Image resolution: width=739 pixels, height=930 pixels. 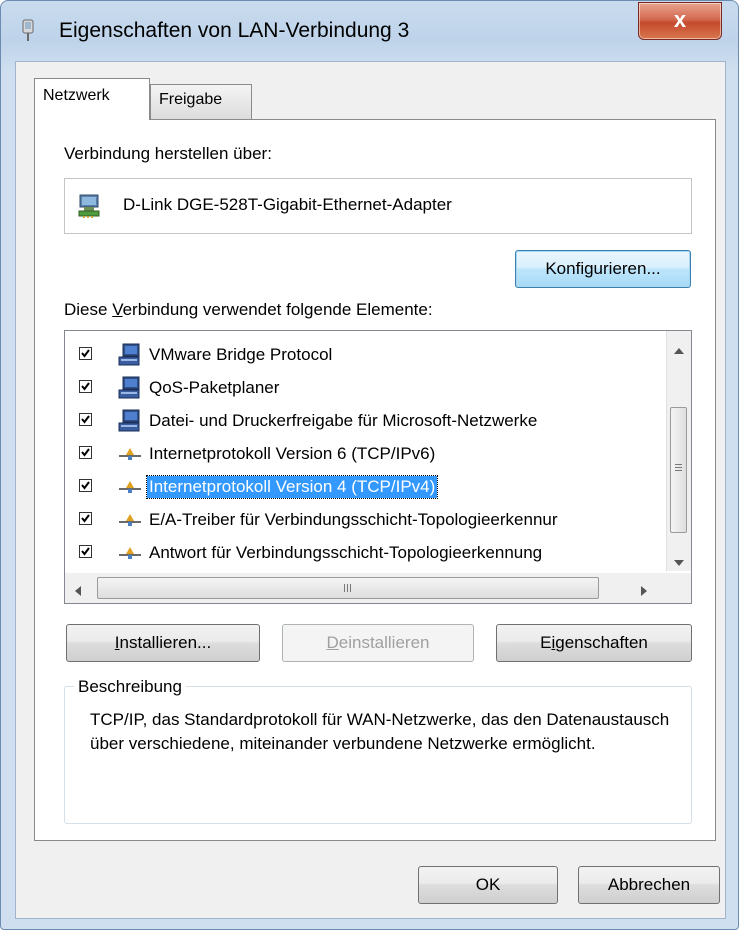 I want to click on scroll-right-arrow-icon, so click(x=644, y=592).